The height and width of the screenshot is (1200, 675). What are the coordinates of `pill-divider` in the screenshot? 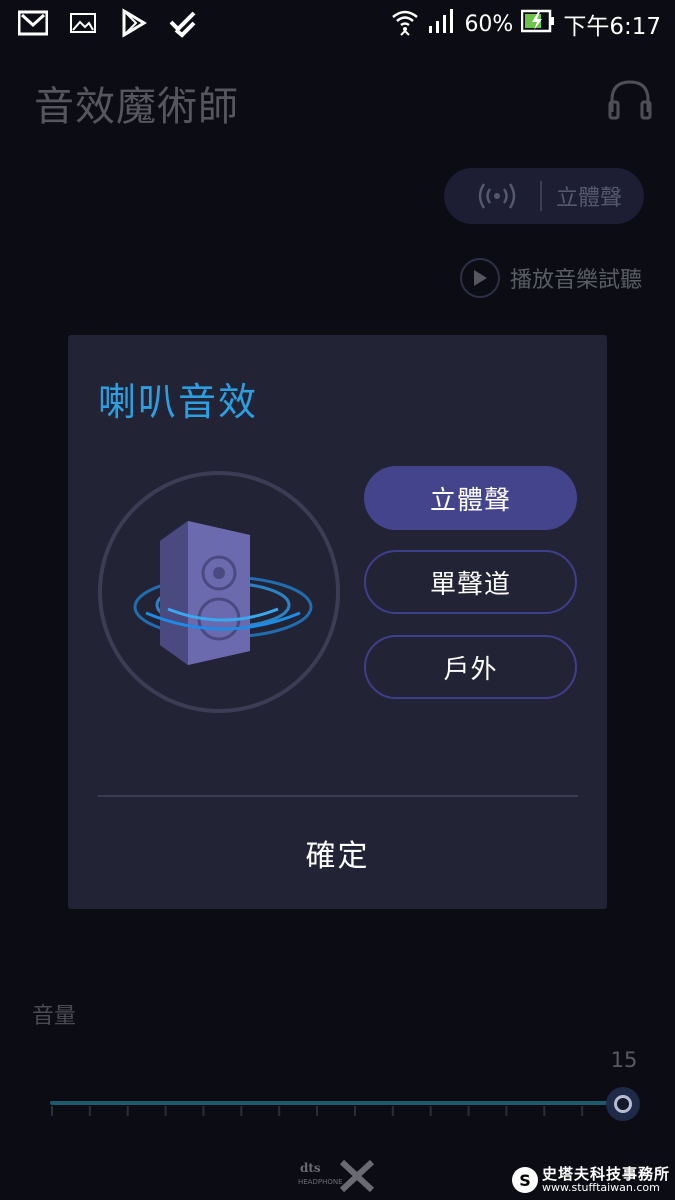 It's located at (541, 196).